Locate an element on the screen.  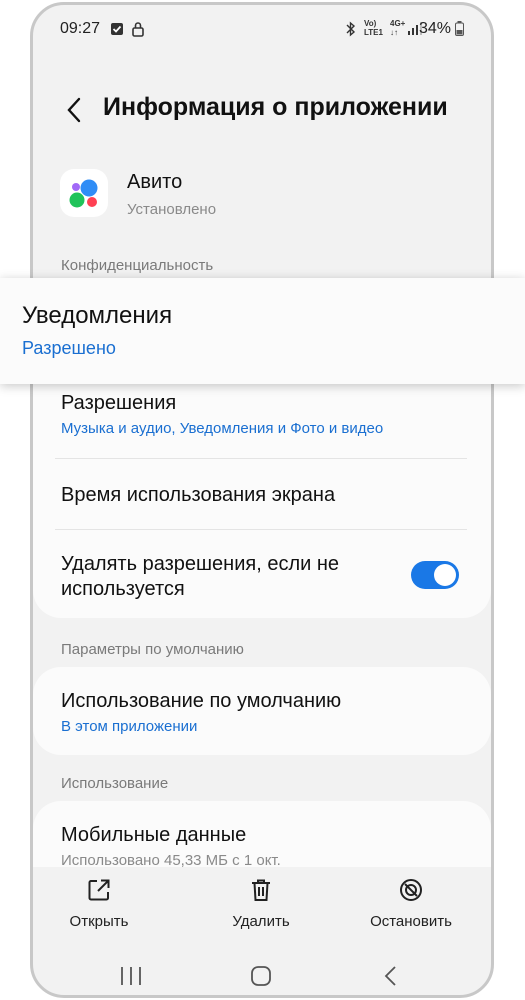
mobile-data-title: Мобильные данные is located at coordinates (154, 835).